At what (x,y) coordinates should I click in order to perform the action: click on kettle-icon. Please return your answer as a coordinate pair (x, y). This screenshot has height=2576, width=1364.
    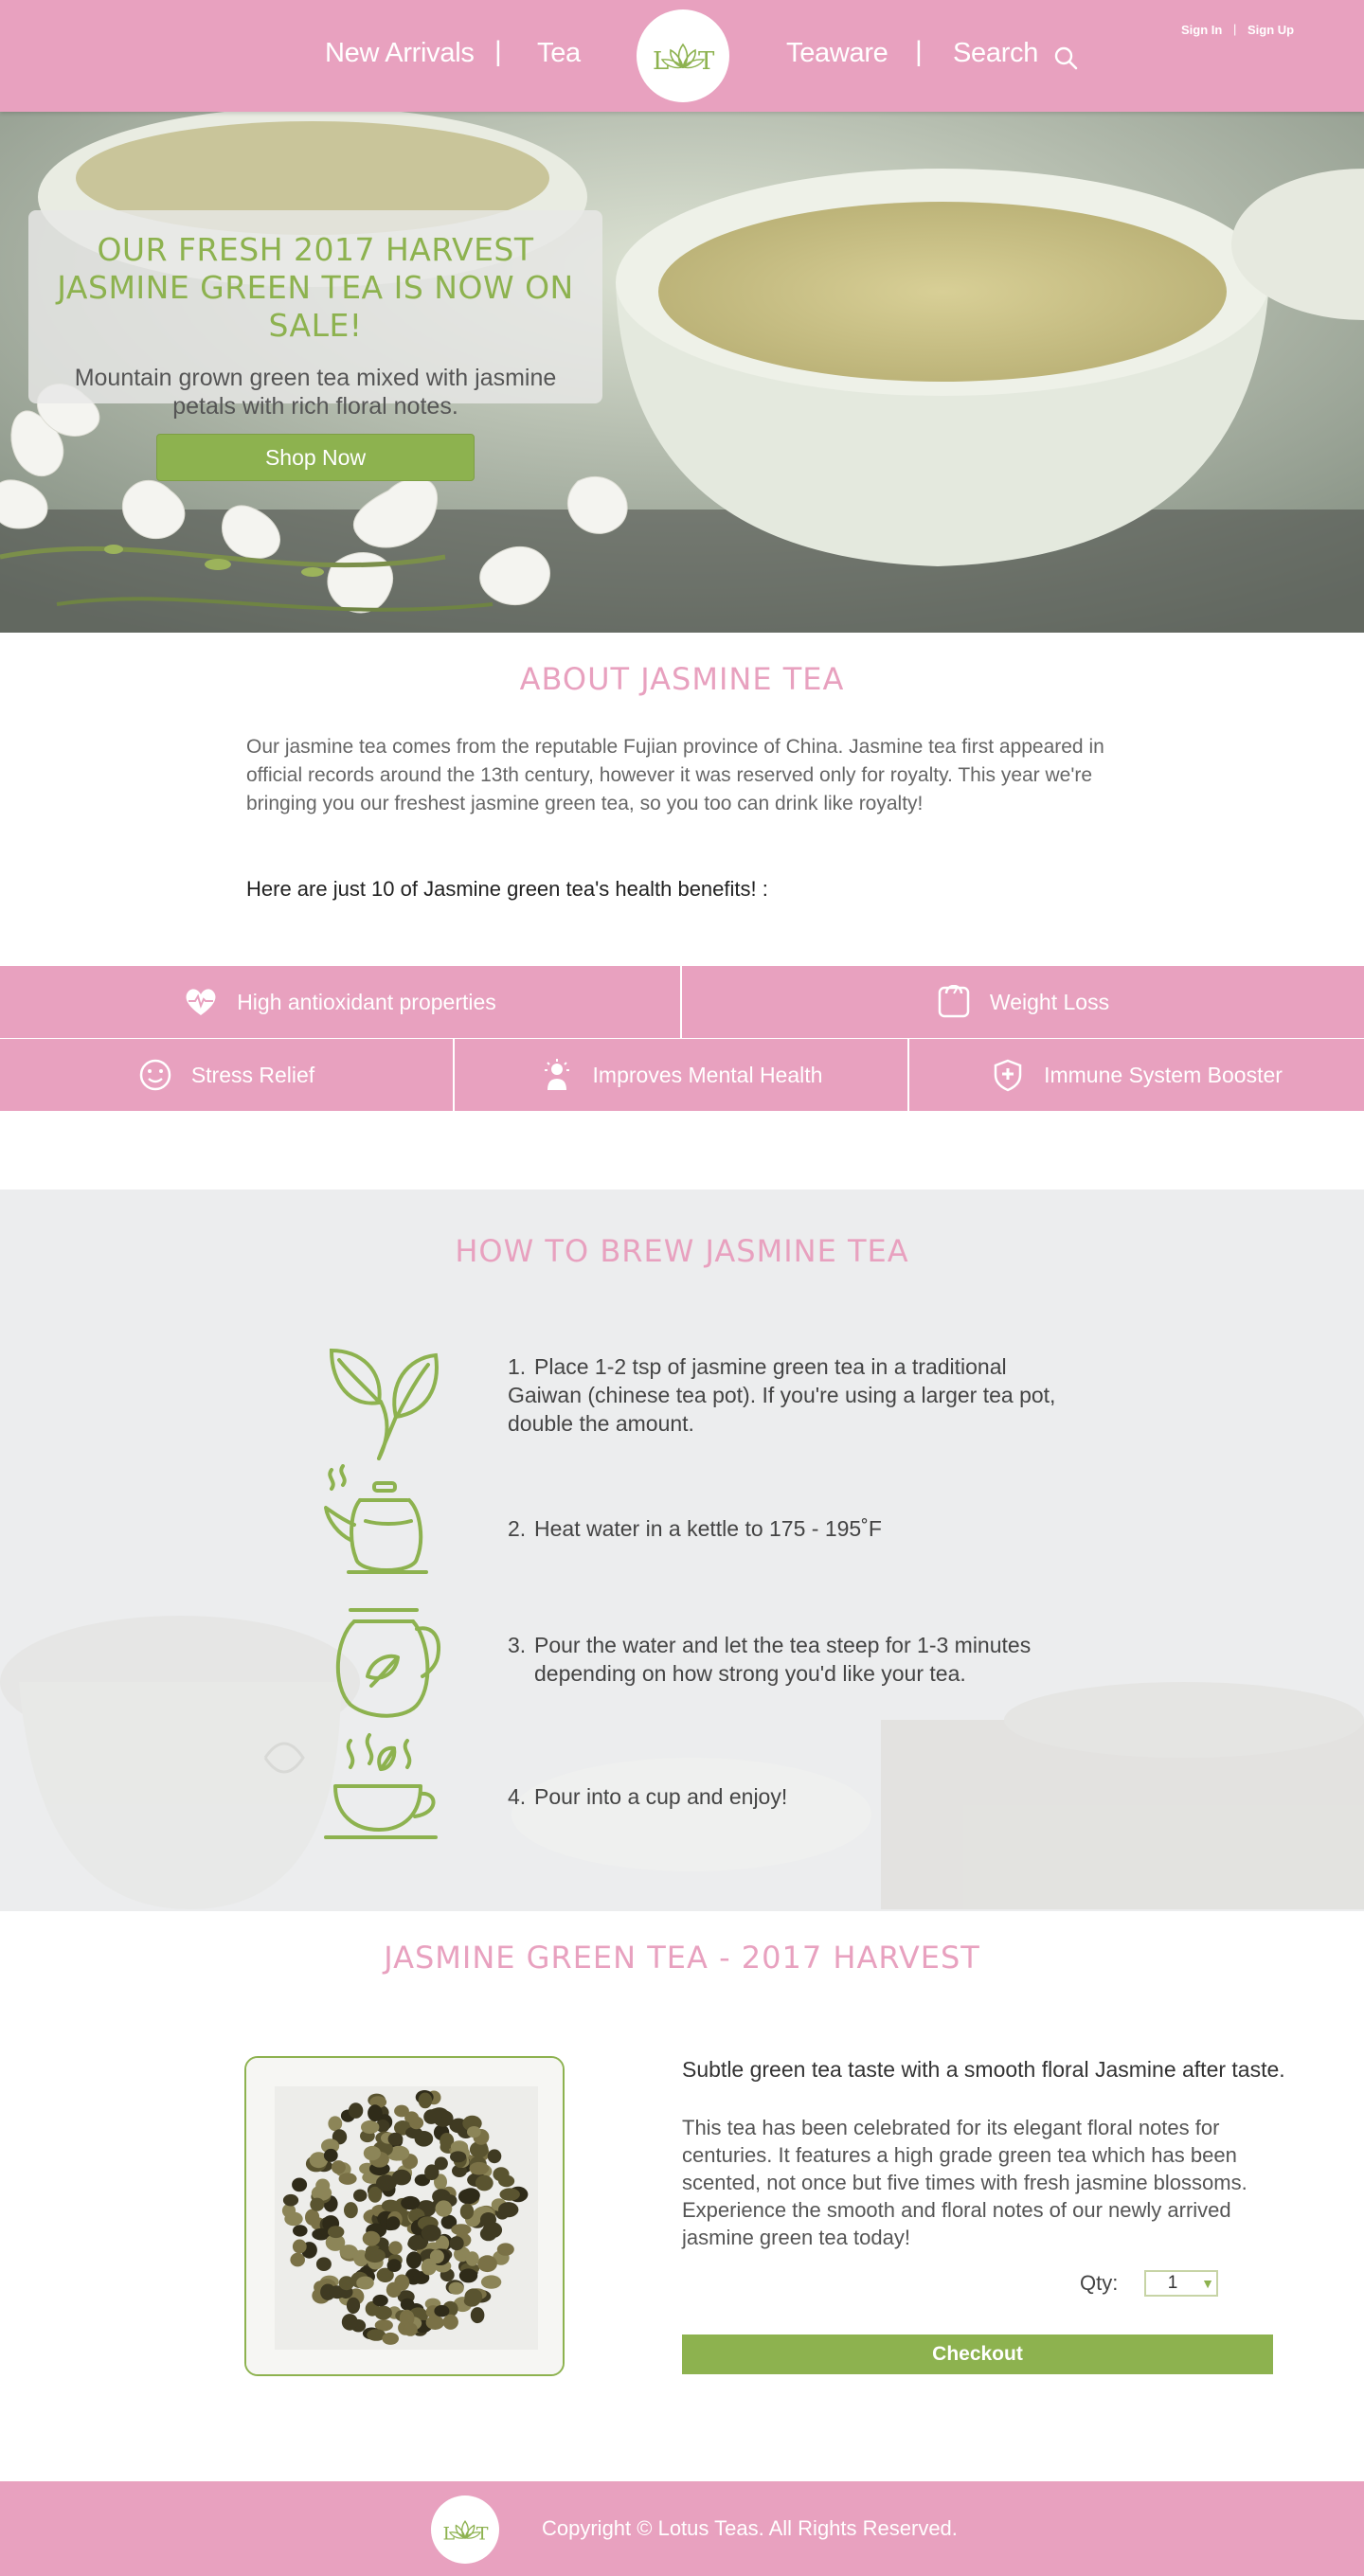
    Looking at the image, I should click on (376, 1519).